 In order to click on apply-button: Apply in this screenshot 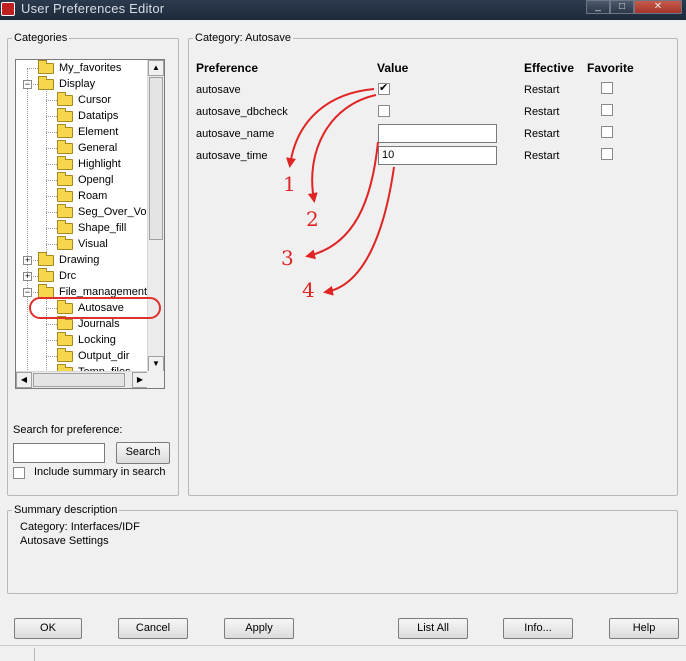, I will do `click(259, 628)`.